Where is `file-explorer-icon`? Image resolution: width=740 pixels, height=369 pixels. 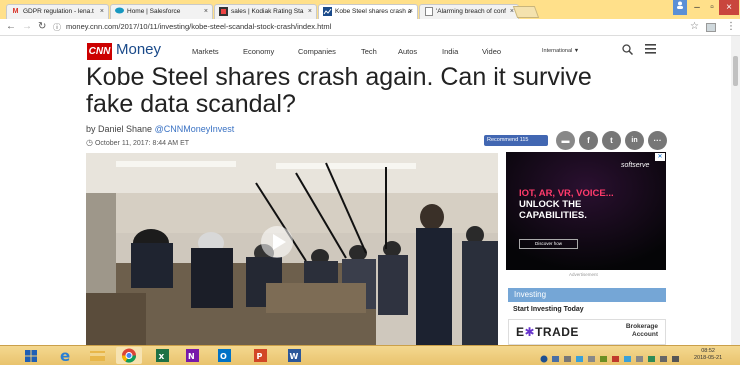
file-explorer-icon is located at coordinates (97, 355).